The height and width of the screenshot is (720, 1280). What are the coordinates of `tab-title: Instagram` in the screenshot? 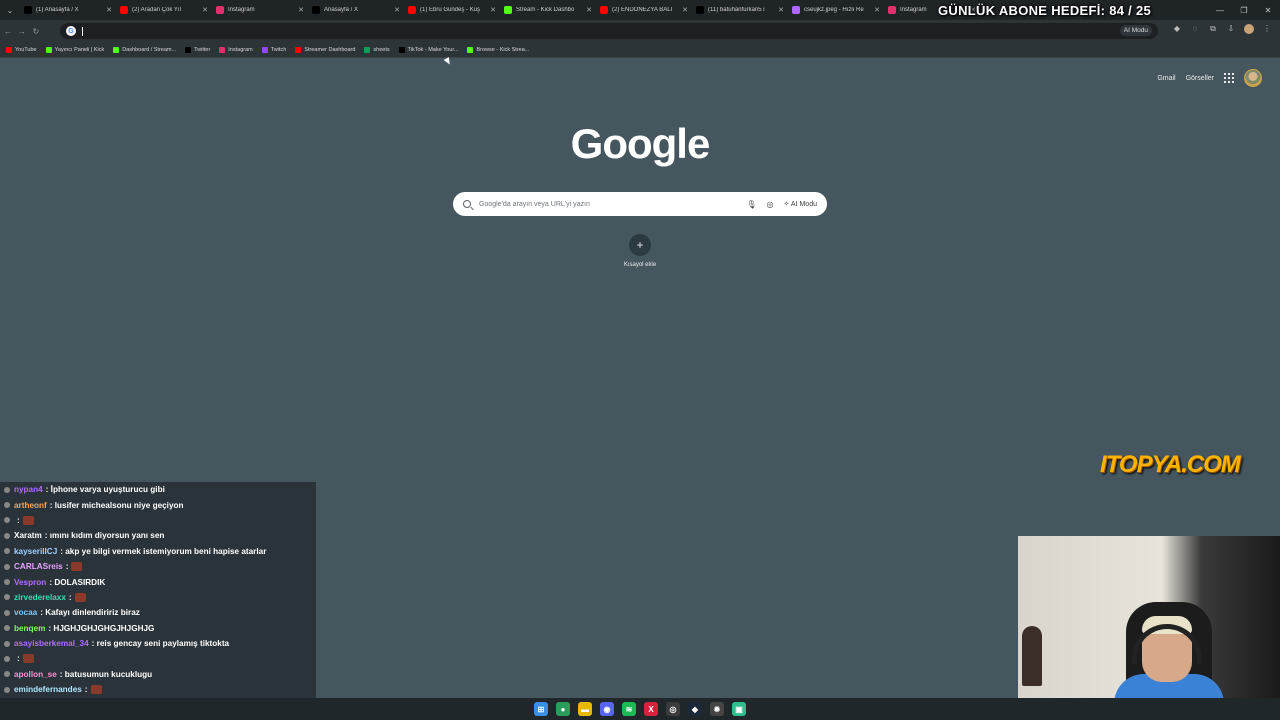 It's located at (241, 10).